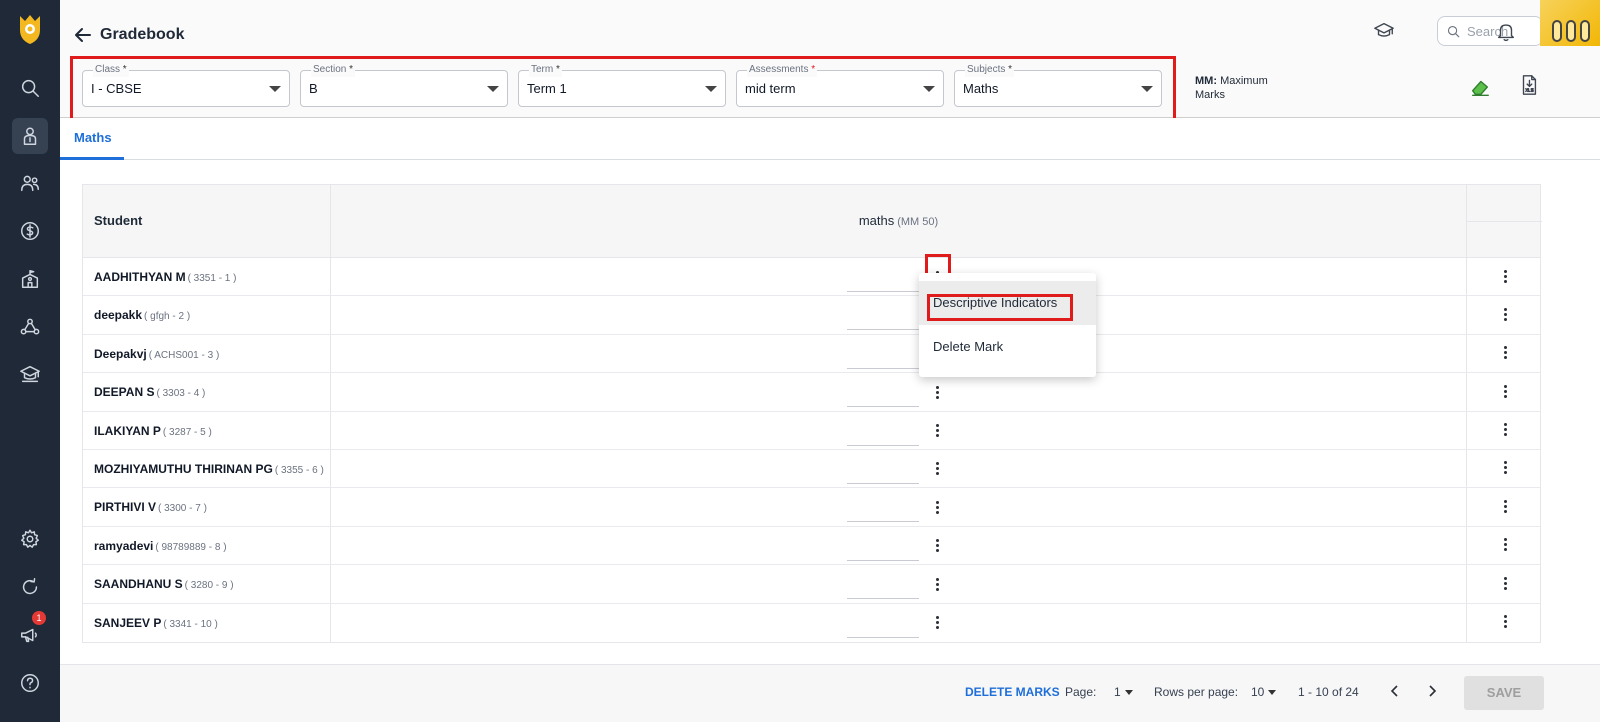 This screenshot has height=722, width=1600. What do you see at coordinates (1529, 85) in the screenshot?
I see `xls-download-icon` at bounding box center [1529, 85].